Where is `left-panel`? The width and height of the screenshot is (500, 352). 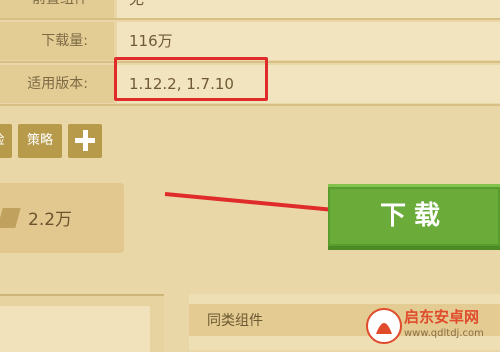
left-panel is located at coordinates (82, 323).